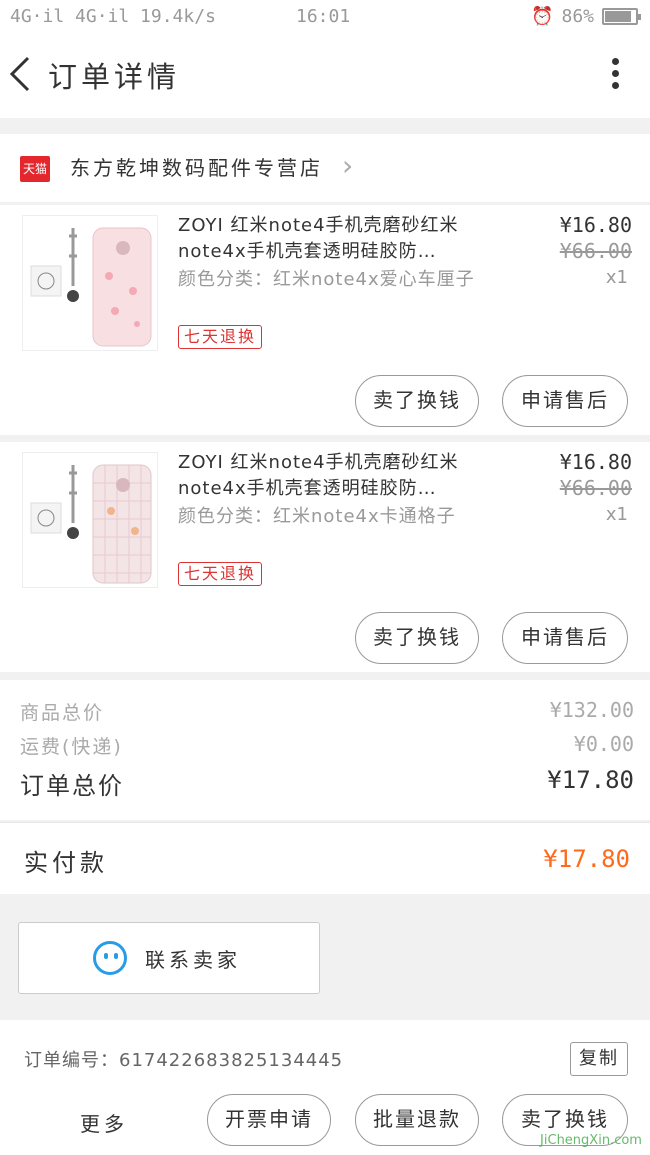  Describe the element at coordinates (326, 279) in the screenshot. I see `product-sku: 颜色分类：红米note4x爱心车厘子` at that location.